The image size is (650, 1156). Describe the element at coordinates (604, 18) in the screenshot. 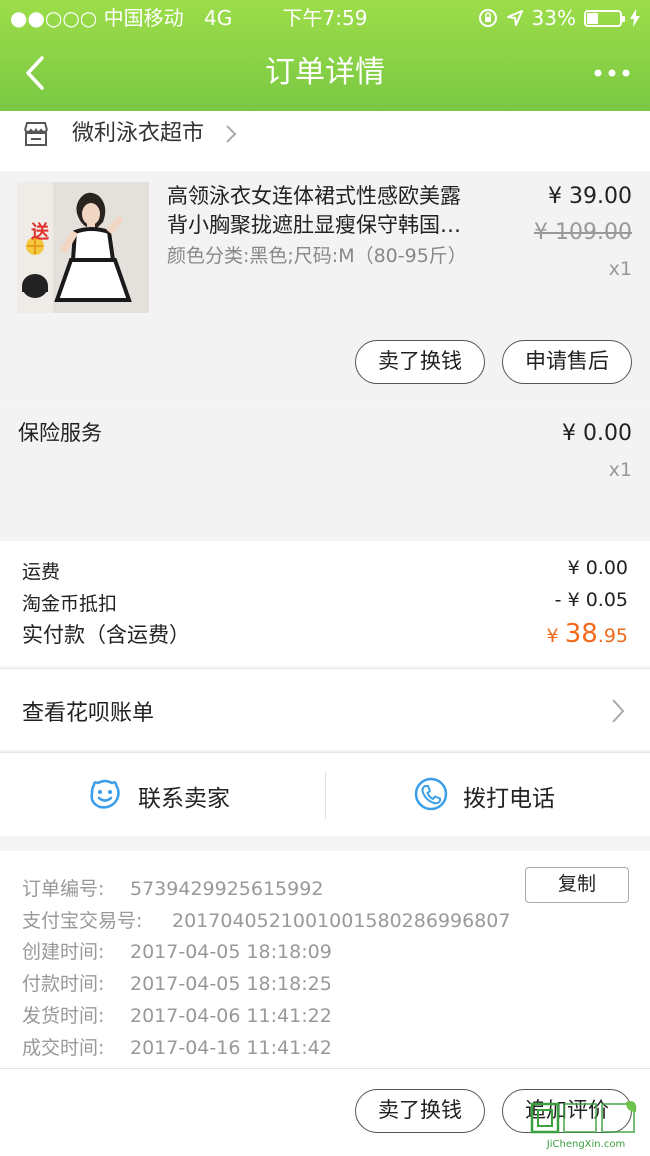

I see `battery-icon` at that location.